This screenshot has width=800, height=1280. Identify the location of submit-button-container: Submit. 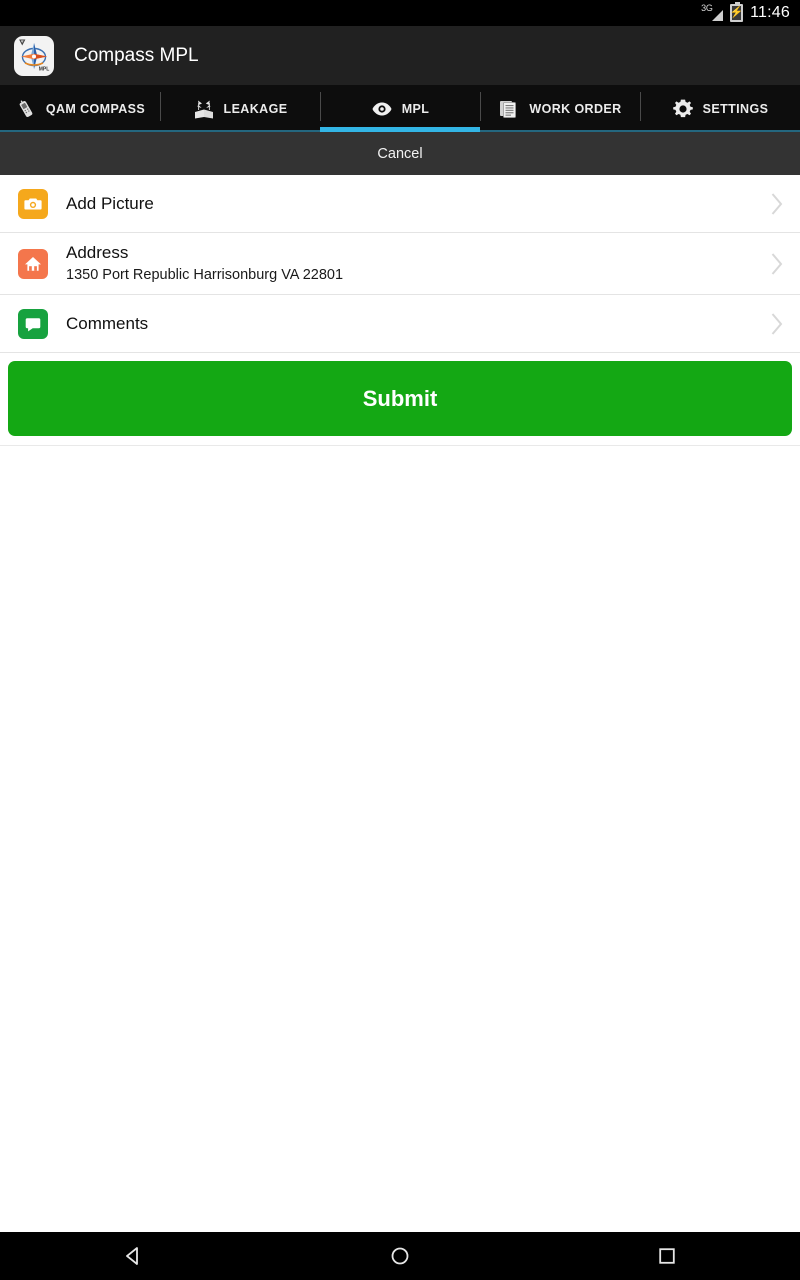
(400, 399).